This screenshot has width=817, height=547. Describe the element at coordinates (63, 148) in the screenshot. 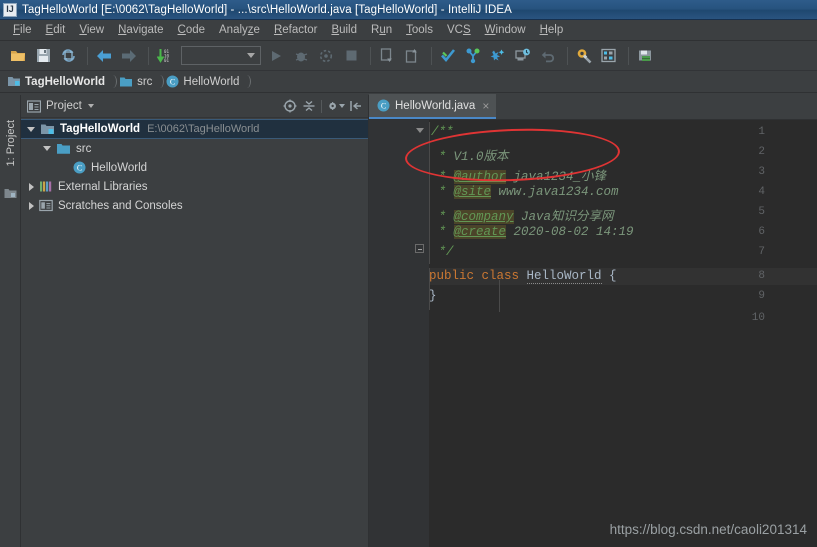

I see `source-folder-icon` at that location.